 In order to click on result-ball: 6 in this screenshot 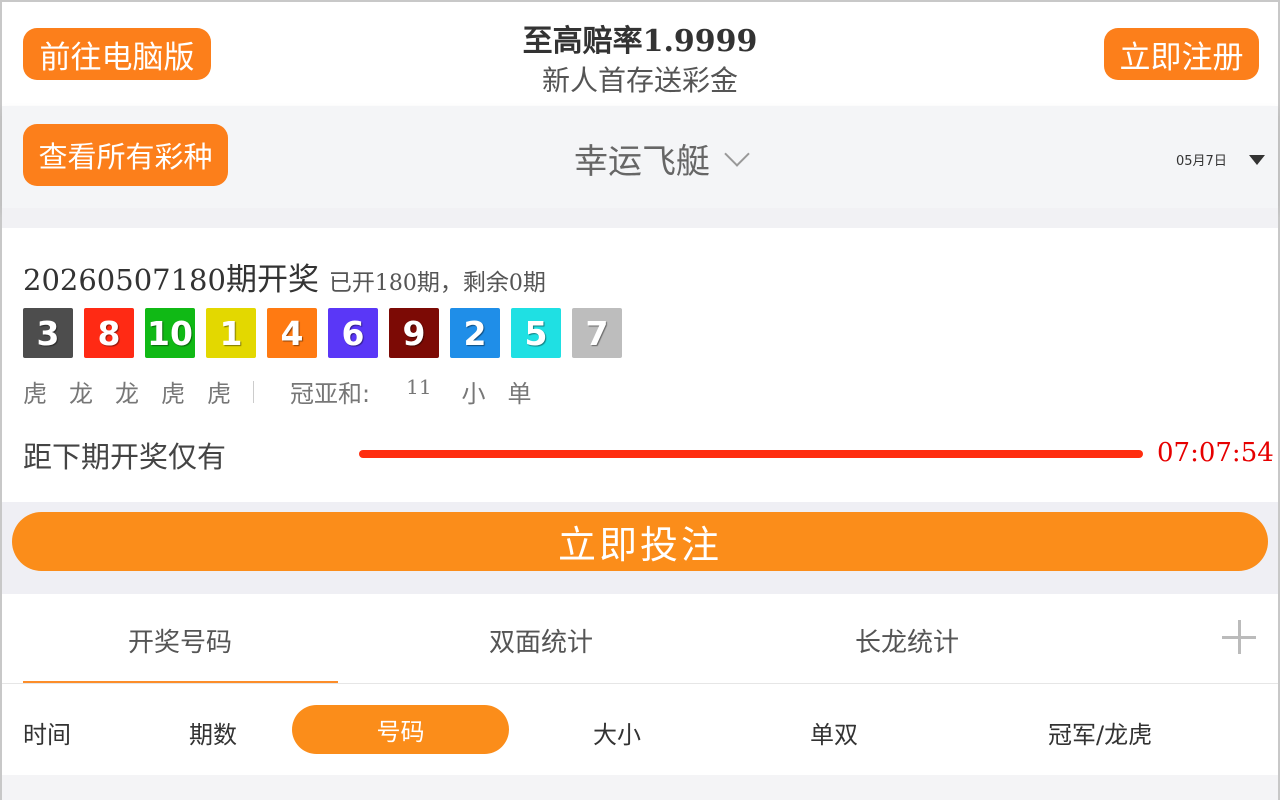, I will do `click(353, 333)`.